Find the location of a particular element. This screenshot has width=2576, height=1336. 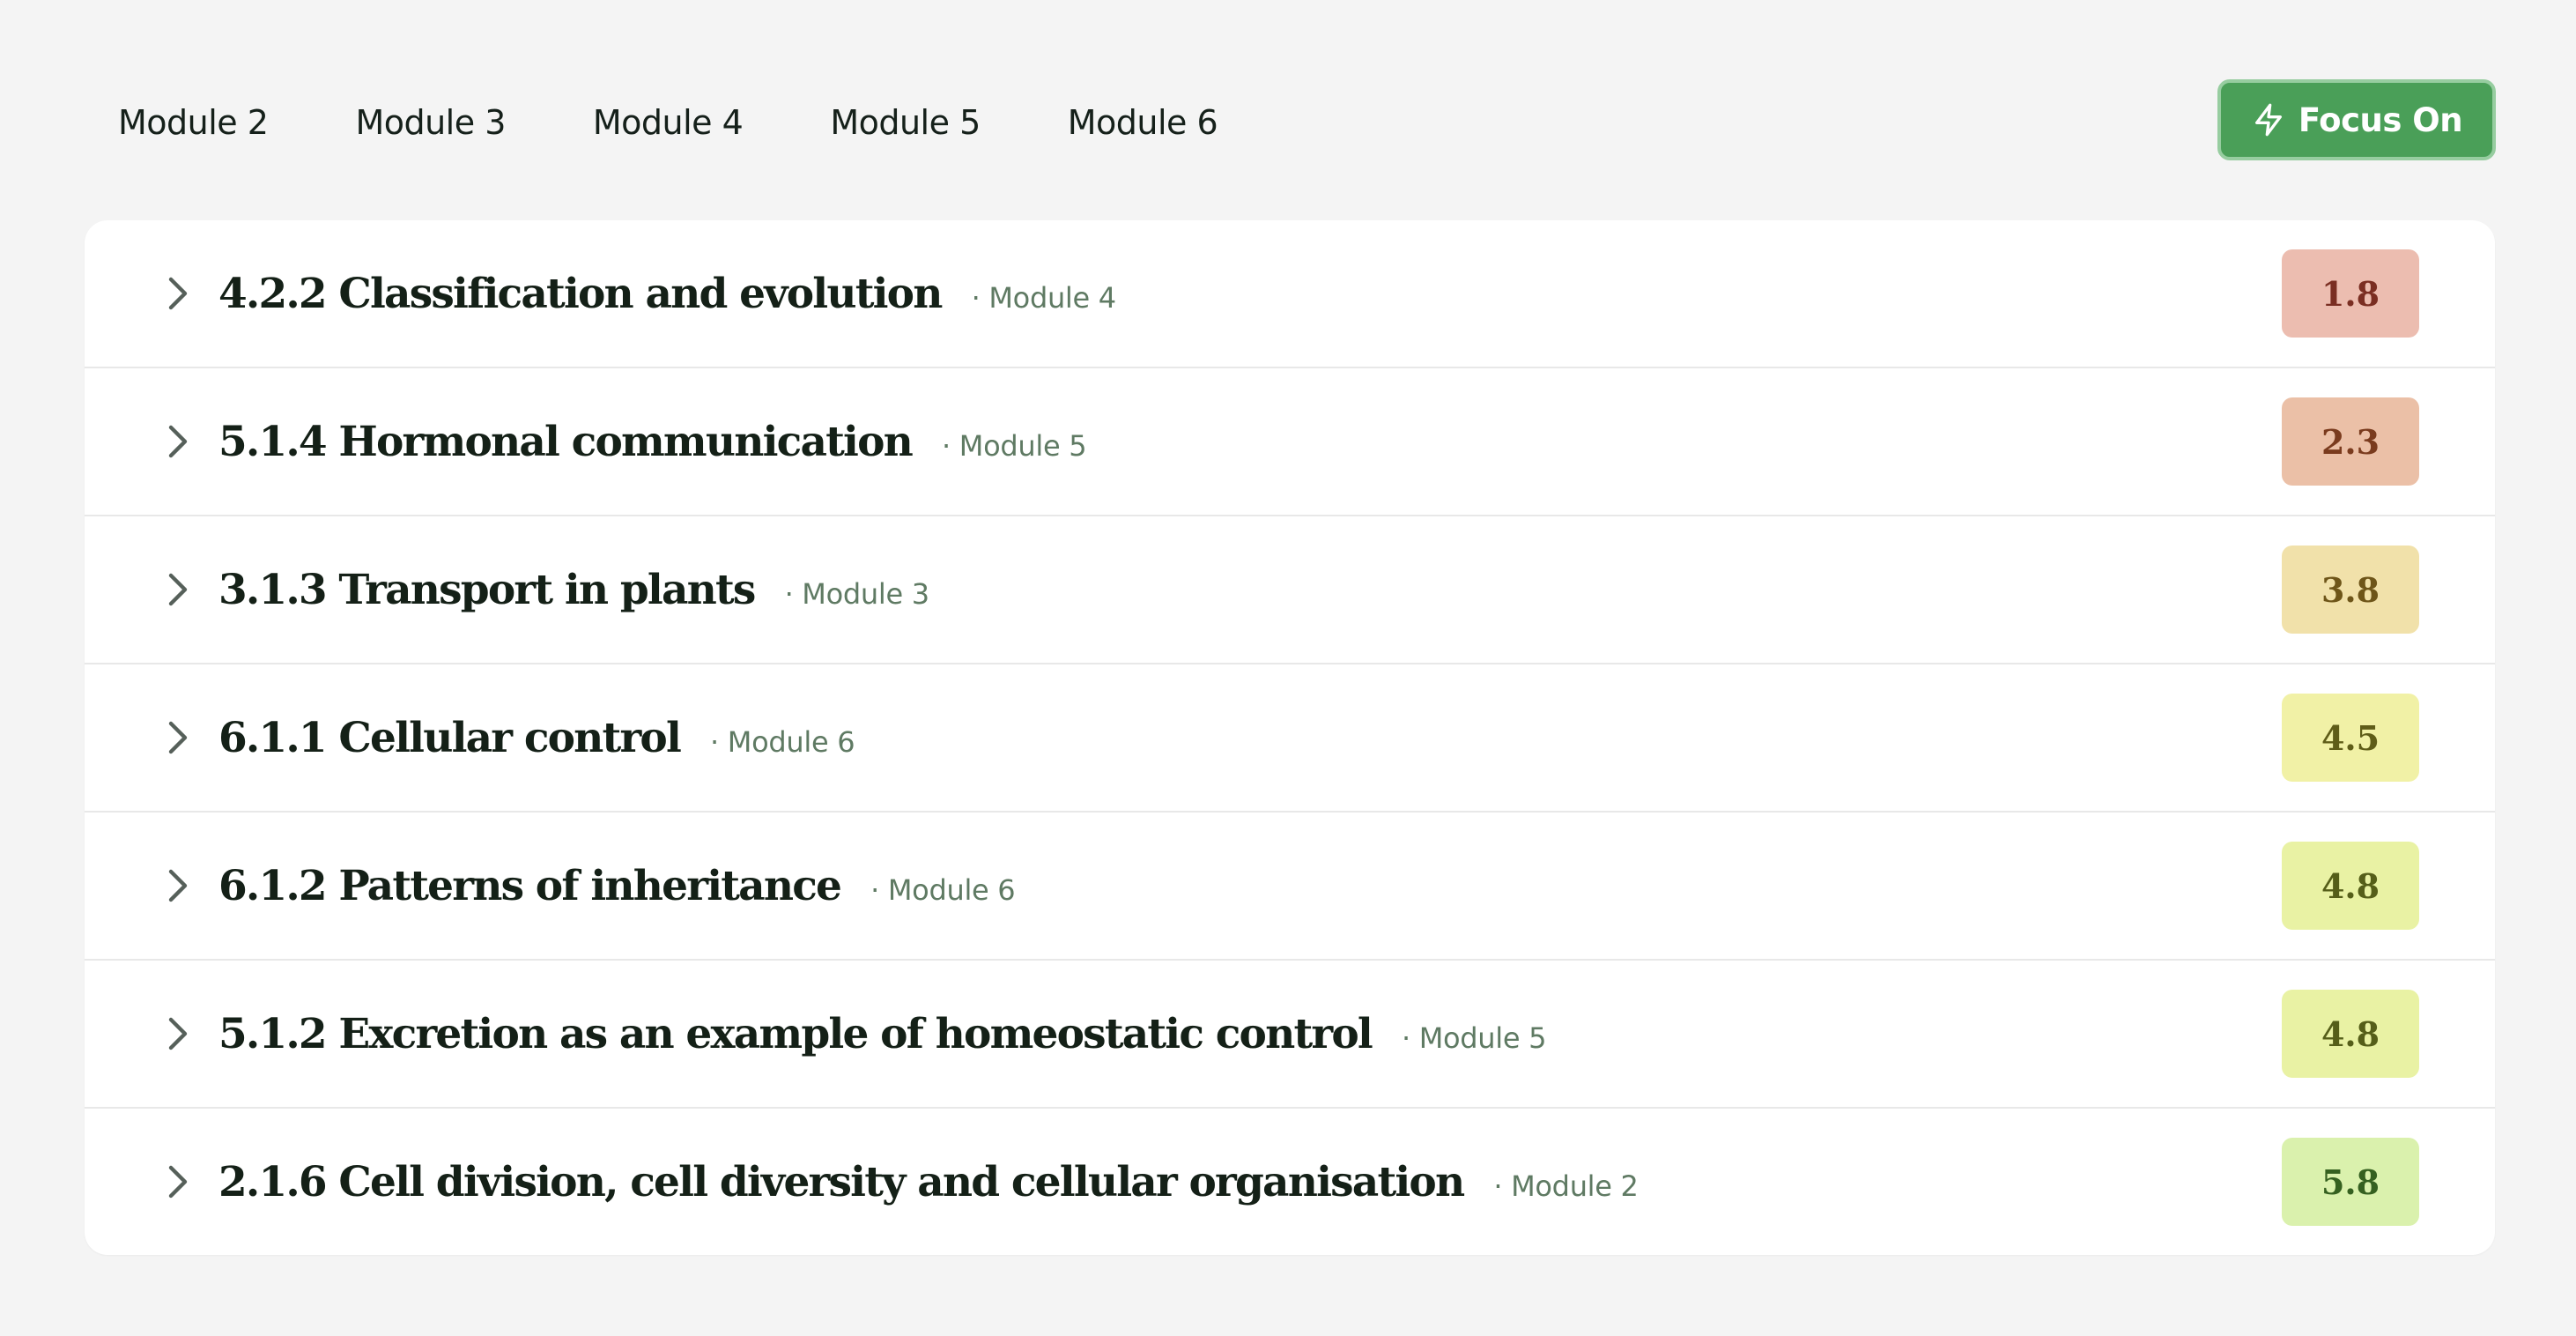

focus-on-label: Focus On is located at coordinates (2380, 119).